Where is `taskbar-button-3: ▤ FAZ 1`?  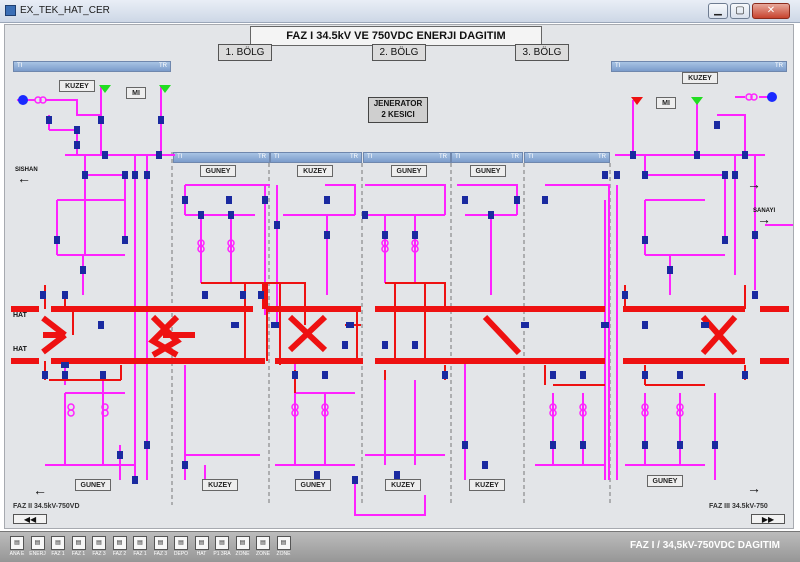 taskbar-button-3: ▤ FAZ 1 is located at coordinates (79, 547).